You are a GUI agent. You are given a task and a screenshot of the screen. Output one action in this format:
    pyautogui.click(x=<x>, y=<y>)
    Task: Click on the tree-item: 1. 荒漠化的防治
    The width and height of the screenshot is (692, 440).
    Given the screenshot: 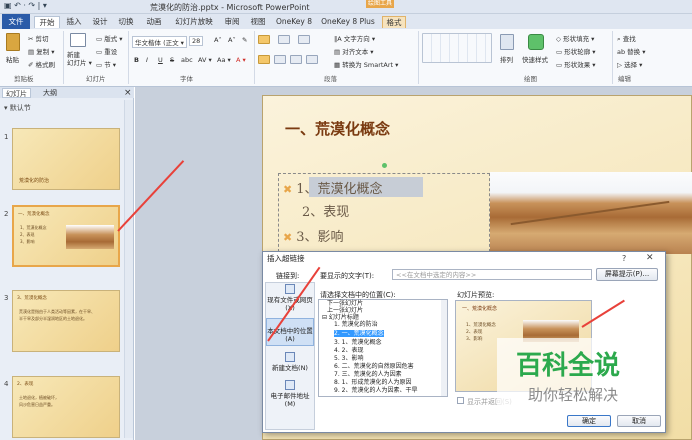 What is the action you would take?
    pyautogui.click(x=356, y=324)
    